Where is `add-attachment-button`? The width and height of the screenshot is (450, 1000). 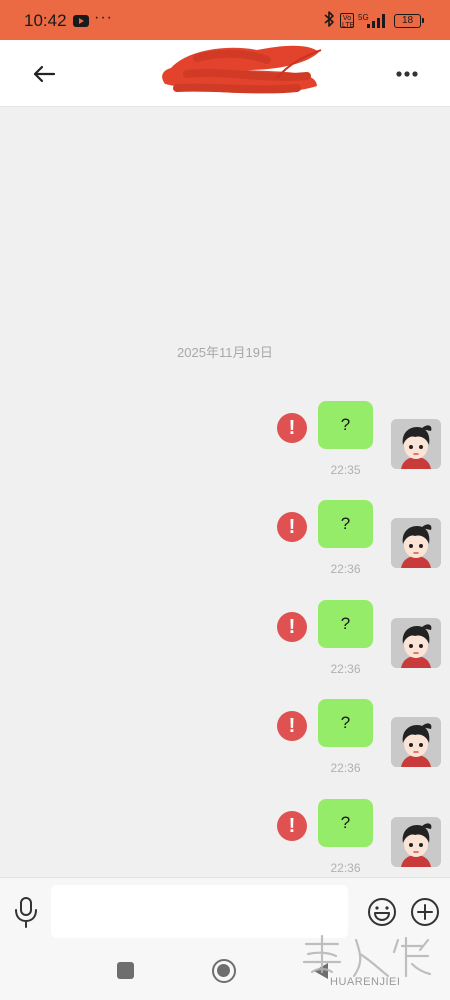
add-attachment-button is located at coordinates (425, 912).